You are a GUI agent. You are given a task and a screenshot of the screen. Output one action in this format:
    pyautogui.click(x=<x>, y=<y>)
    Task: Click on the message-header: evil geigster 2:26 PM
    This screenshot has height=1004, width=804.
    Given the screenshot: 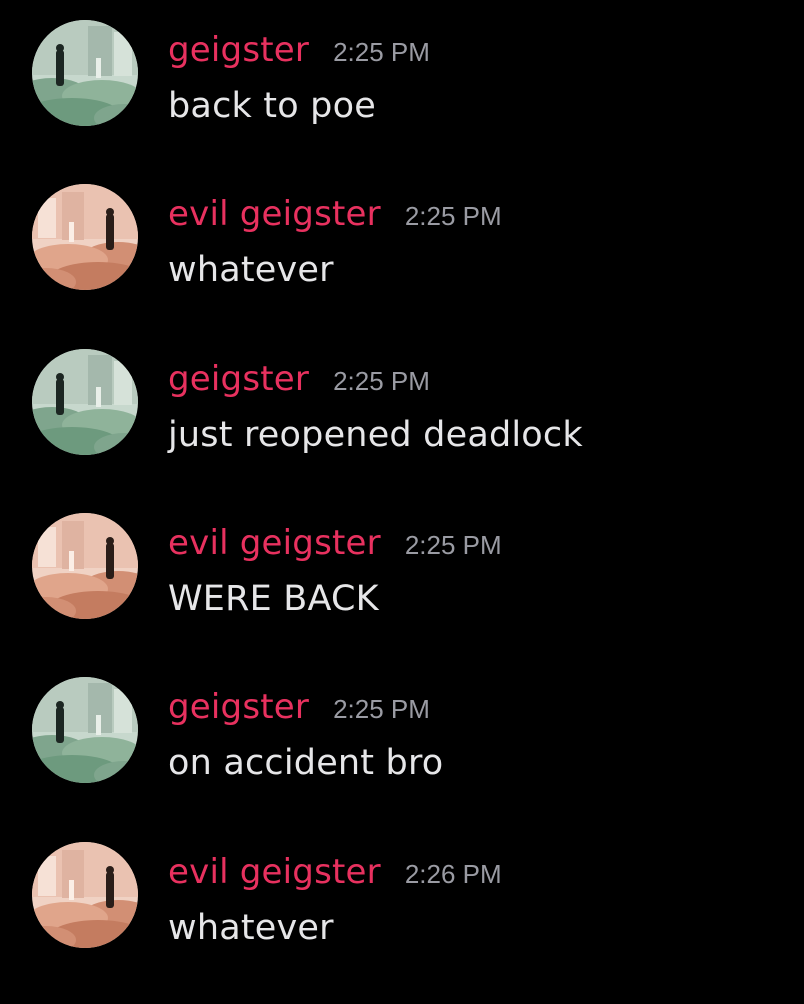 What is the action you would take?
    pyautogui.click(x=335, y=874)
    